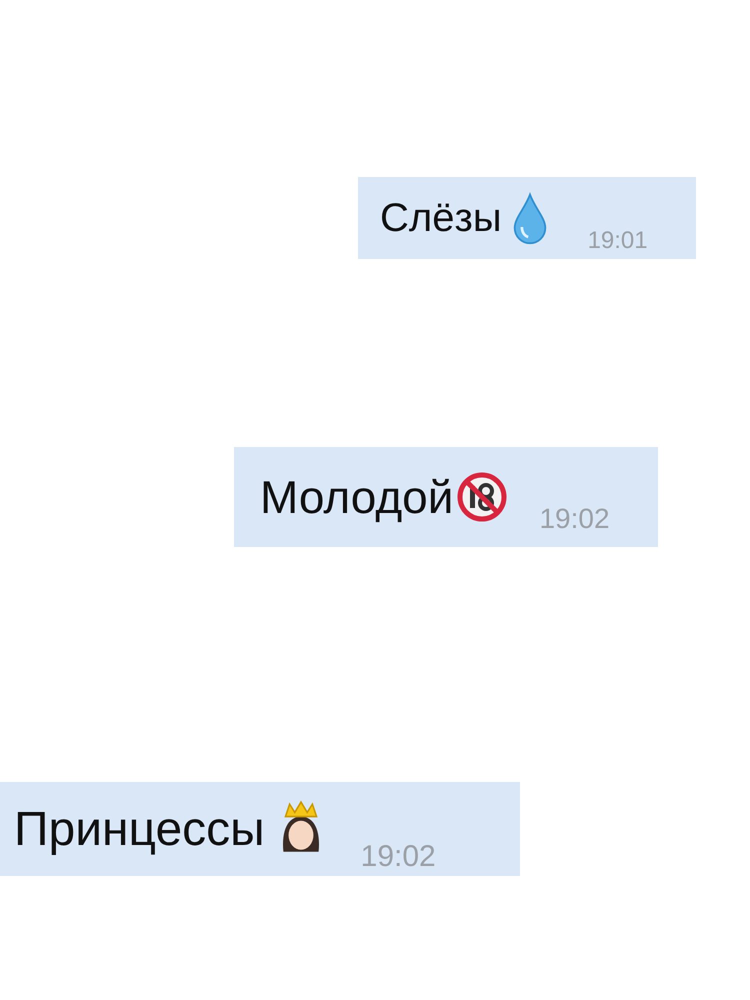  What do you see at coordinates (482, 497) in the screenshot?
I see `no-under-18-icon` at bounding box center [482, 497].